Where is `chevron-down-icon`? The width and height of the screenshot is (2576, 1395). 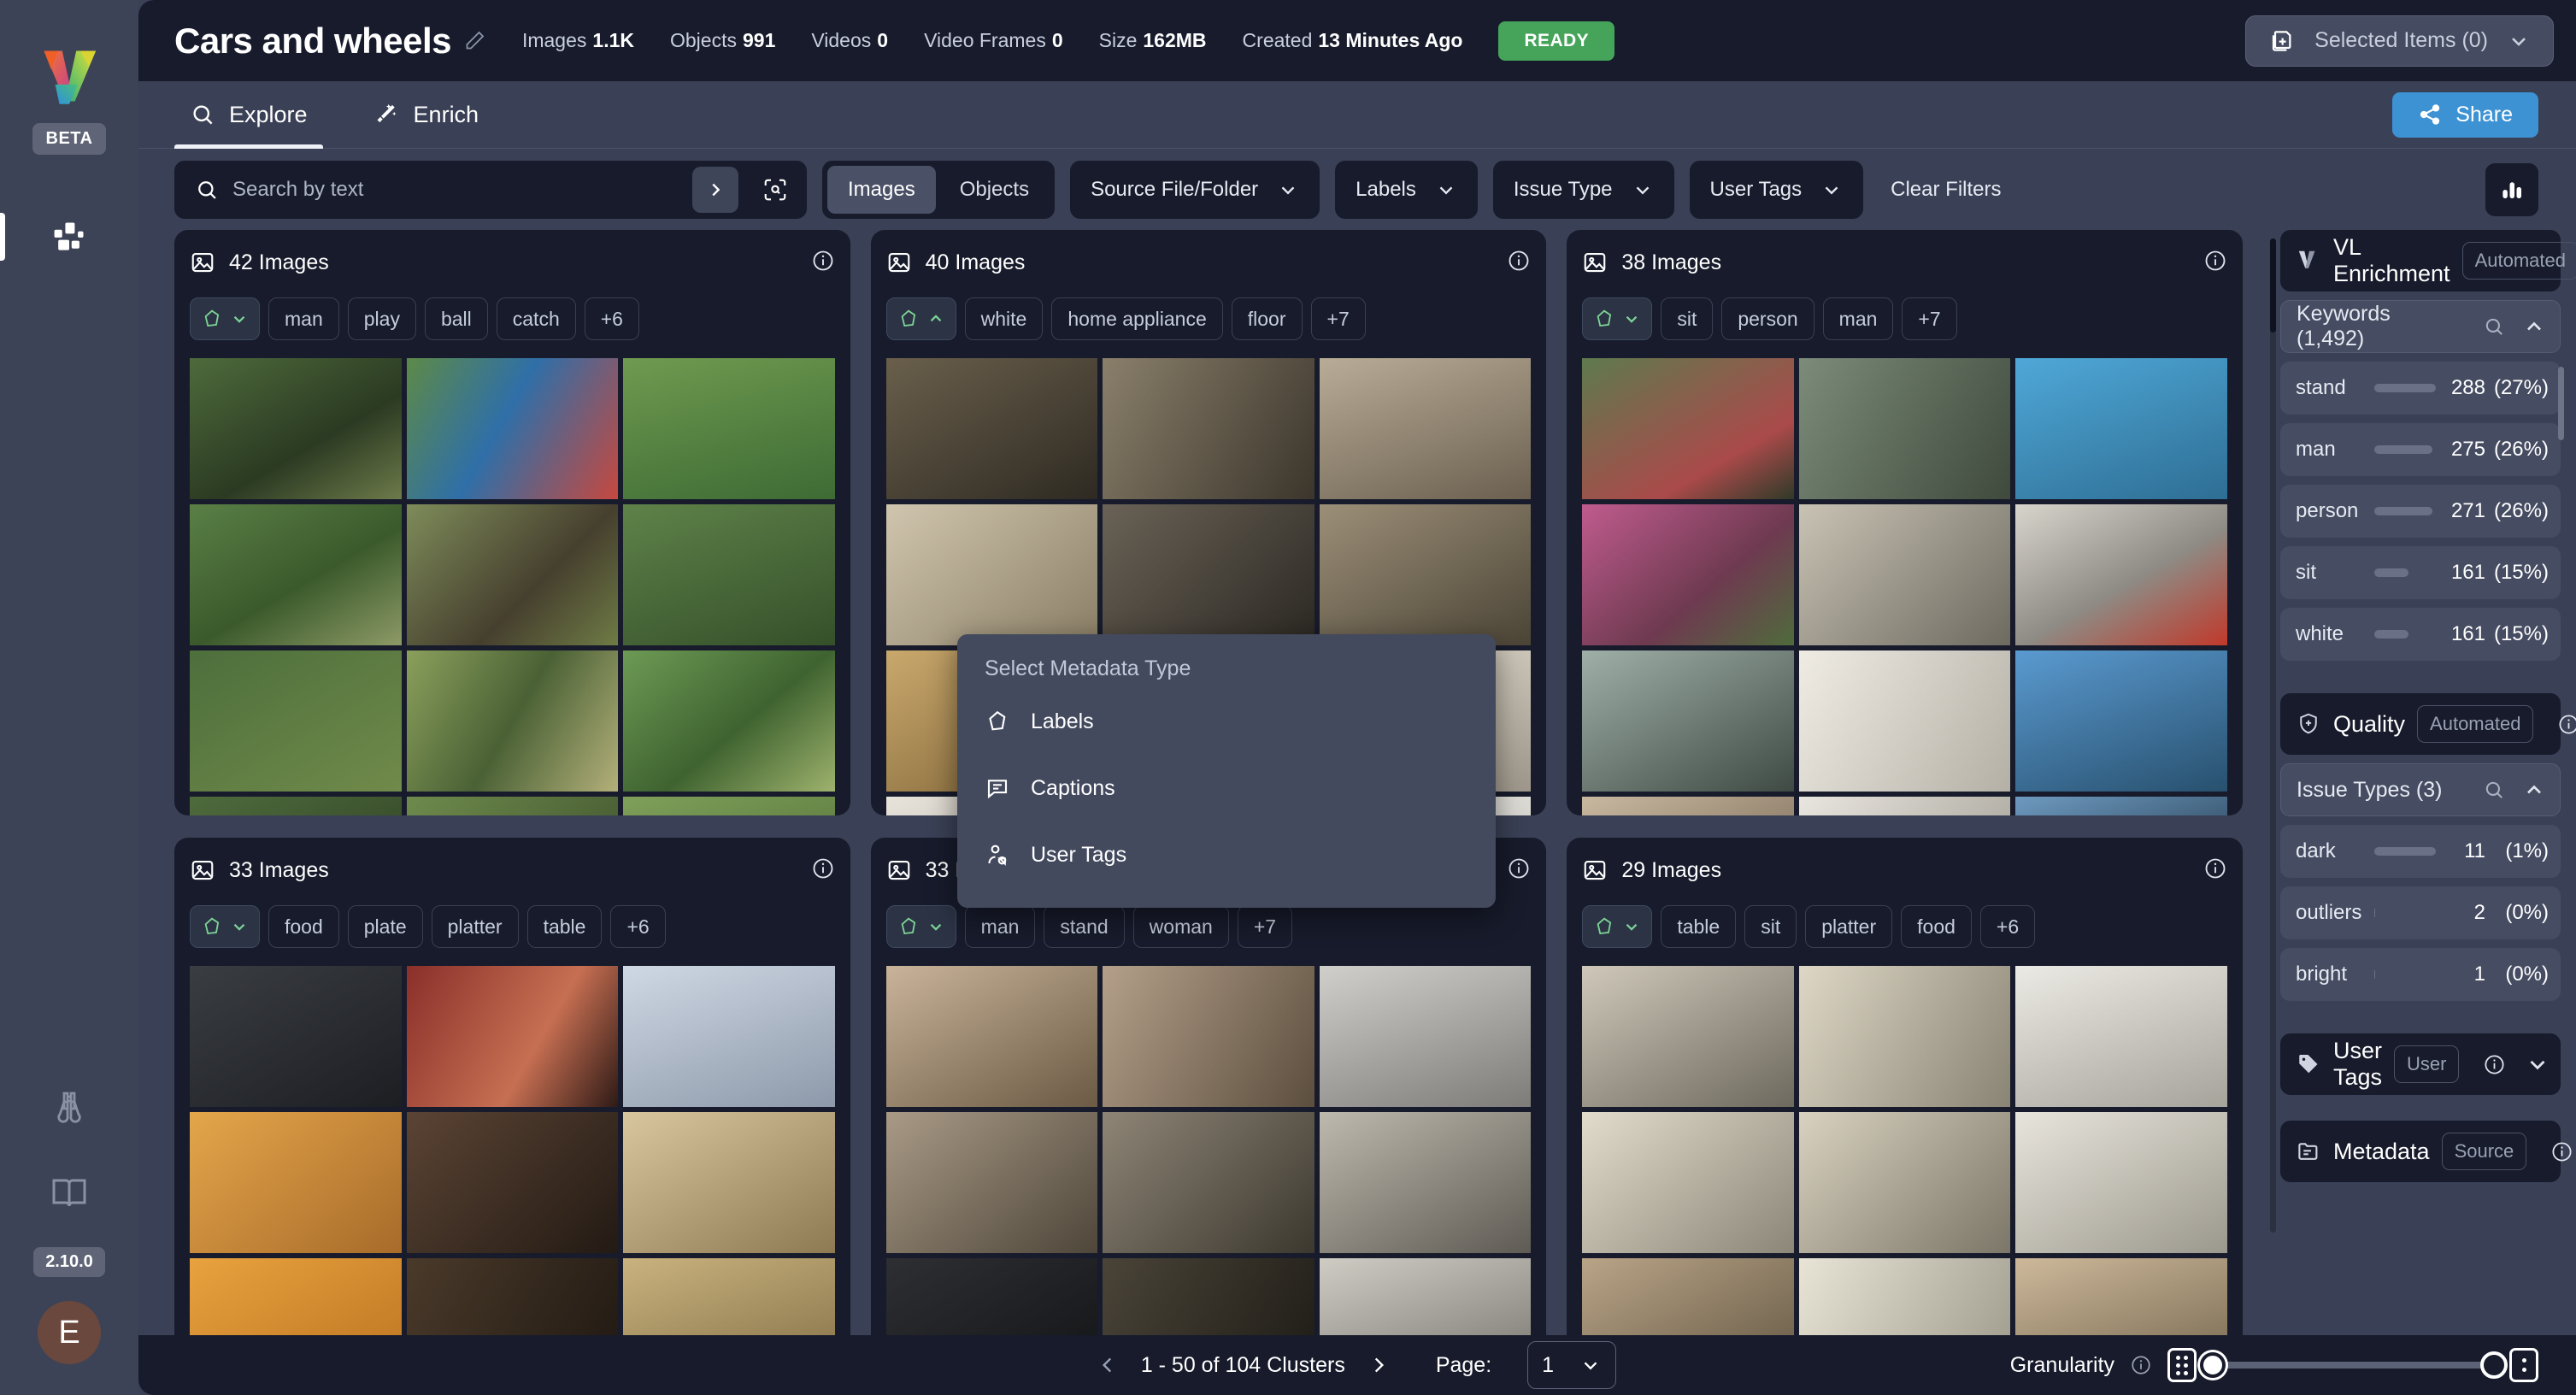 chevron-down-icon is located at coordinates (2537, 1064).